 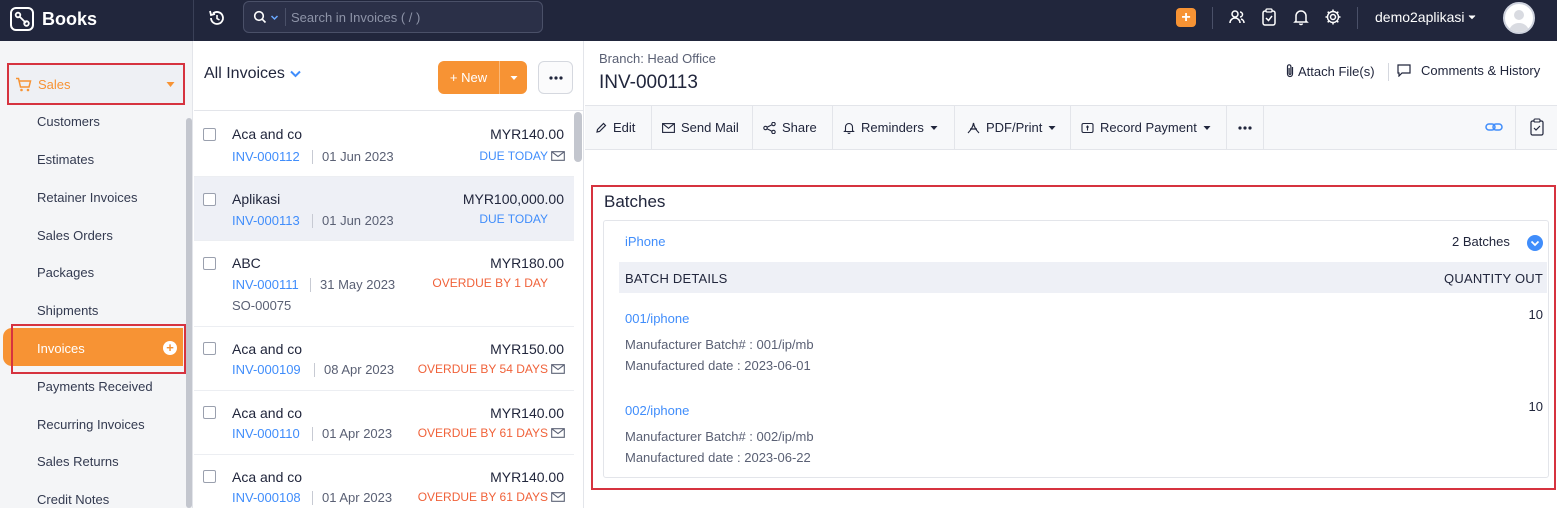 What do you see at coordinates (75, 235) in the screenshot?
I see `sidebar-item-sales-orders: Sales Orders` at bounding box center [75, 235].